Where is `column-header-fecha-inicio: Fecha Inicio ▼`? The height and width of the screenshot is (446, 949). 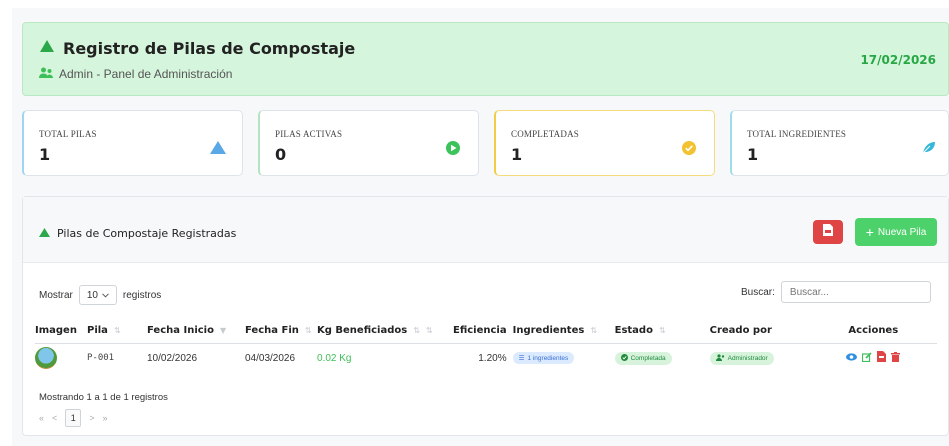 column-header-fecha-inicio: Fecha Inicio ▼ is located at coordinates (196, 331).